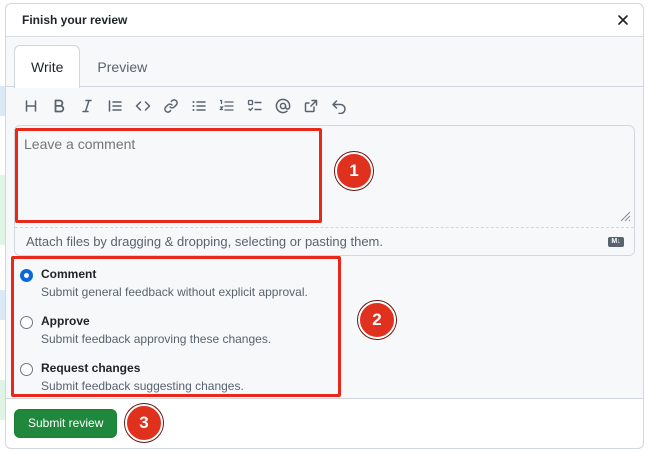  Describe the element at coordinates (324, 20) in the screenshot. I see `dialog-header: Finish your review` at that location.